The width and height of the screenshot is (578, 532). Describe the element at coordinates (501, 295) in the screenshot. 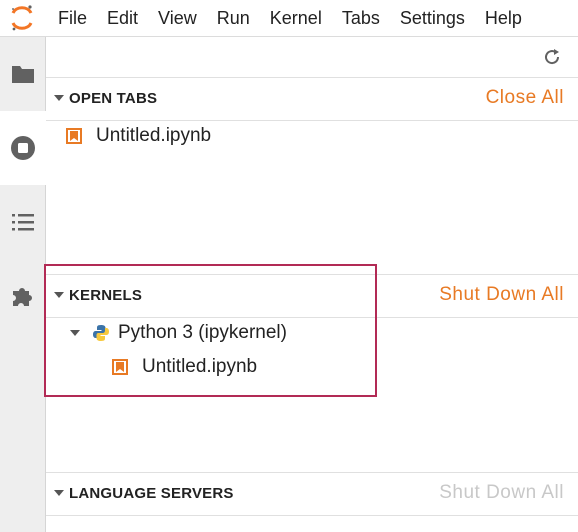

I see `shut-down-all-kernels-button: Shut Down All` at that location.